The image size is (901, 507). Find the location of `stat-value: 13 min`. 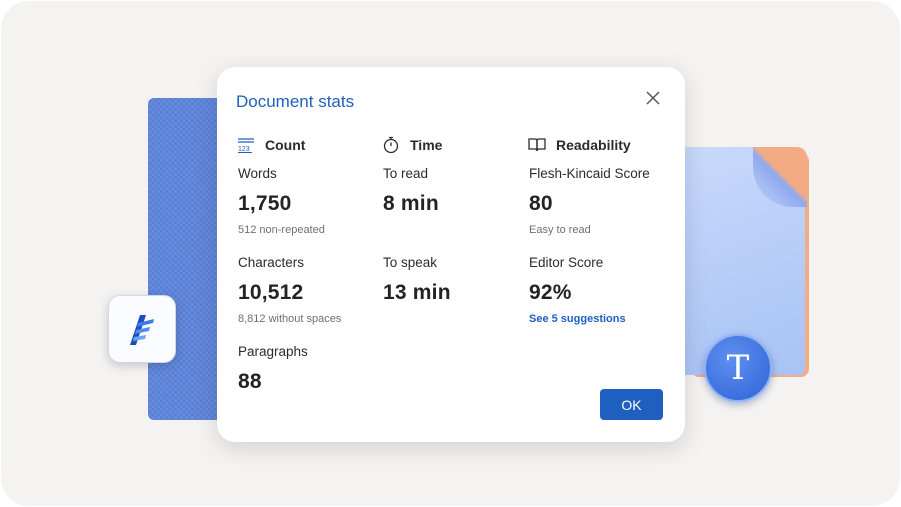

stat-value: 13 min is located at coordinates (417, 292).